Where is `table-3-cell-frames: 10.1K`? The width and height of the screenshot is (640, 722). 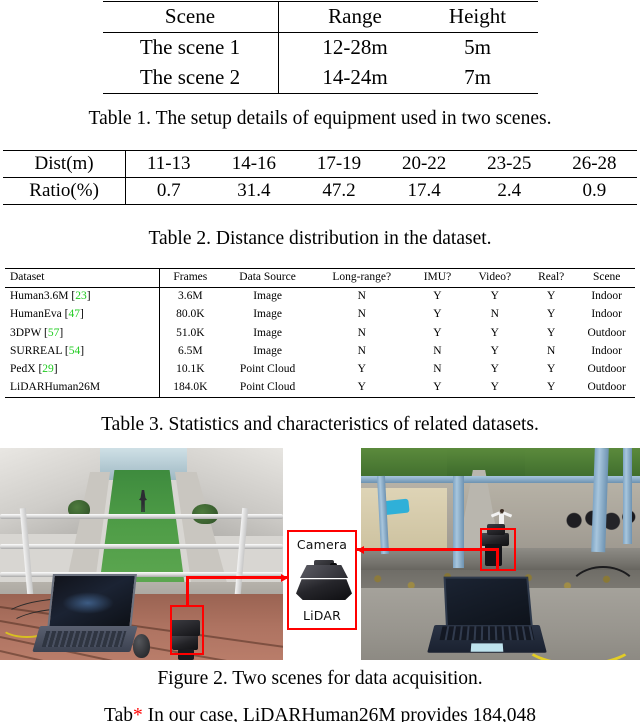
table-3-cell-frames: 10.1K is located at coordinates (189, 369).